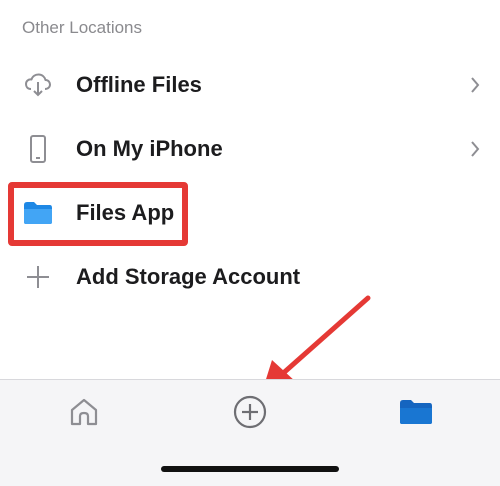  I want to click on section-header: Other Locations, so click(82, 27).